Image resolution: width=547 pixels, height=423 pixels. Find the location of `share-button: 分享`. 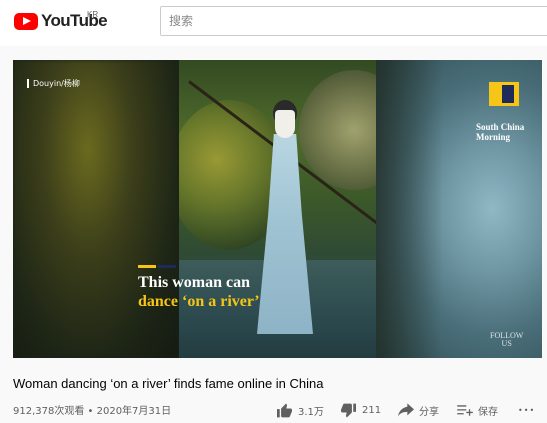

share-button: 分享 is located at coordinates (418, 410).